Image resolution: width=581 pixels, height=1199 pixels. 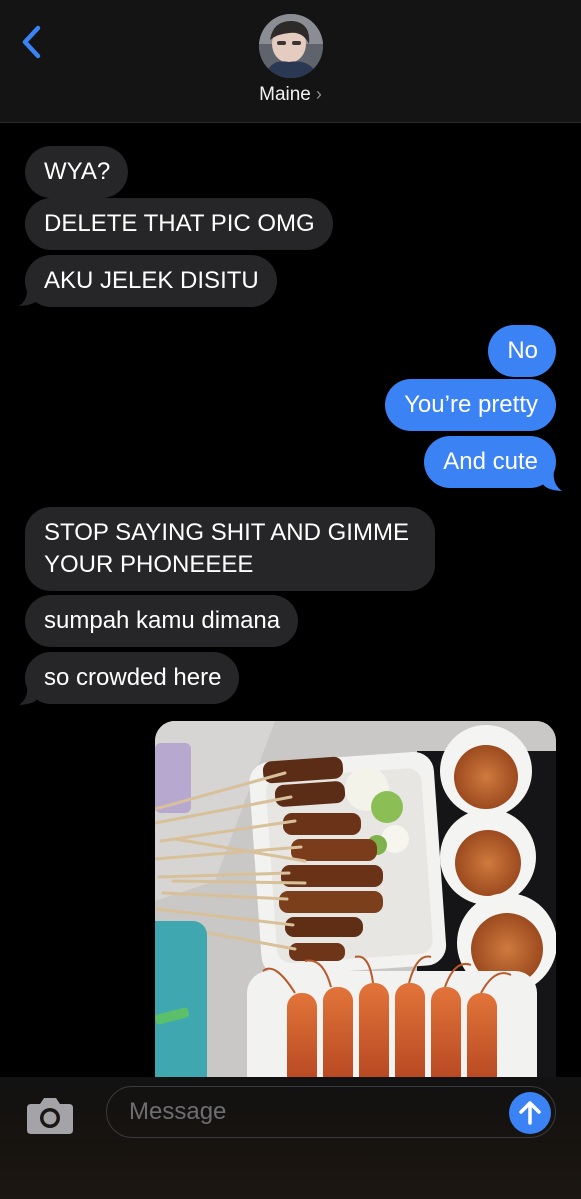 I want to click on message-bubble-incoming: DELETE THAT PIC OMG, so click(x=179, y=224).